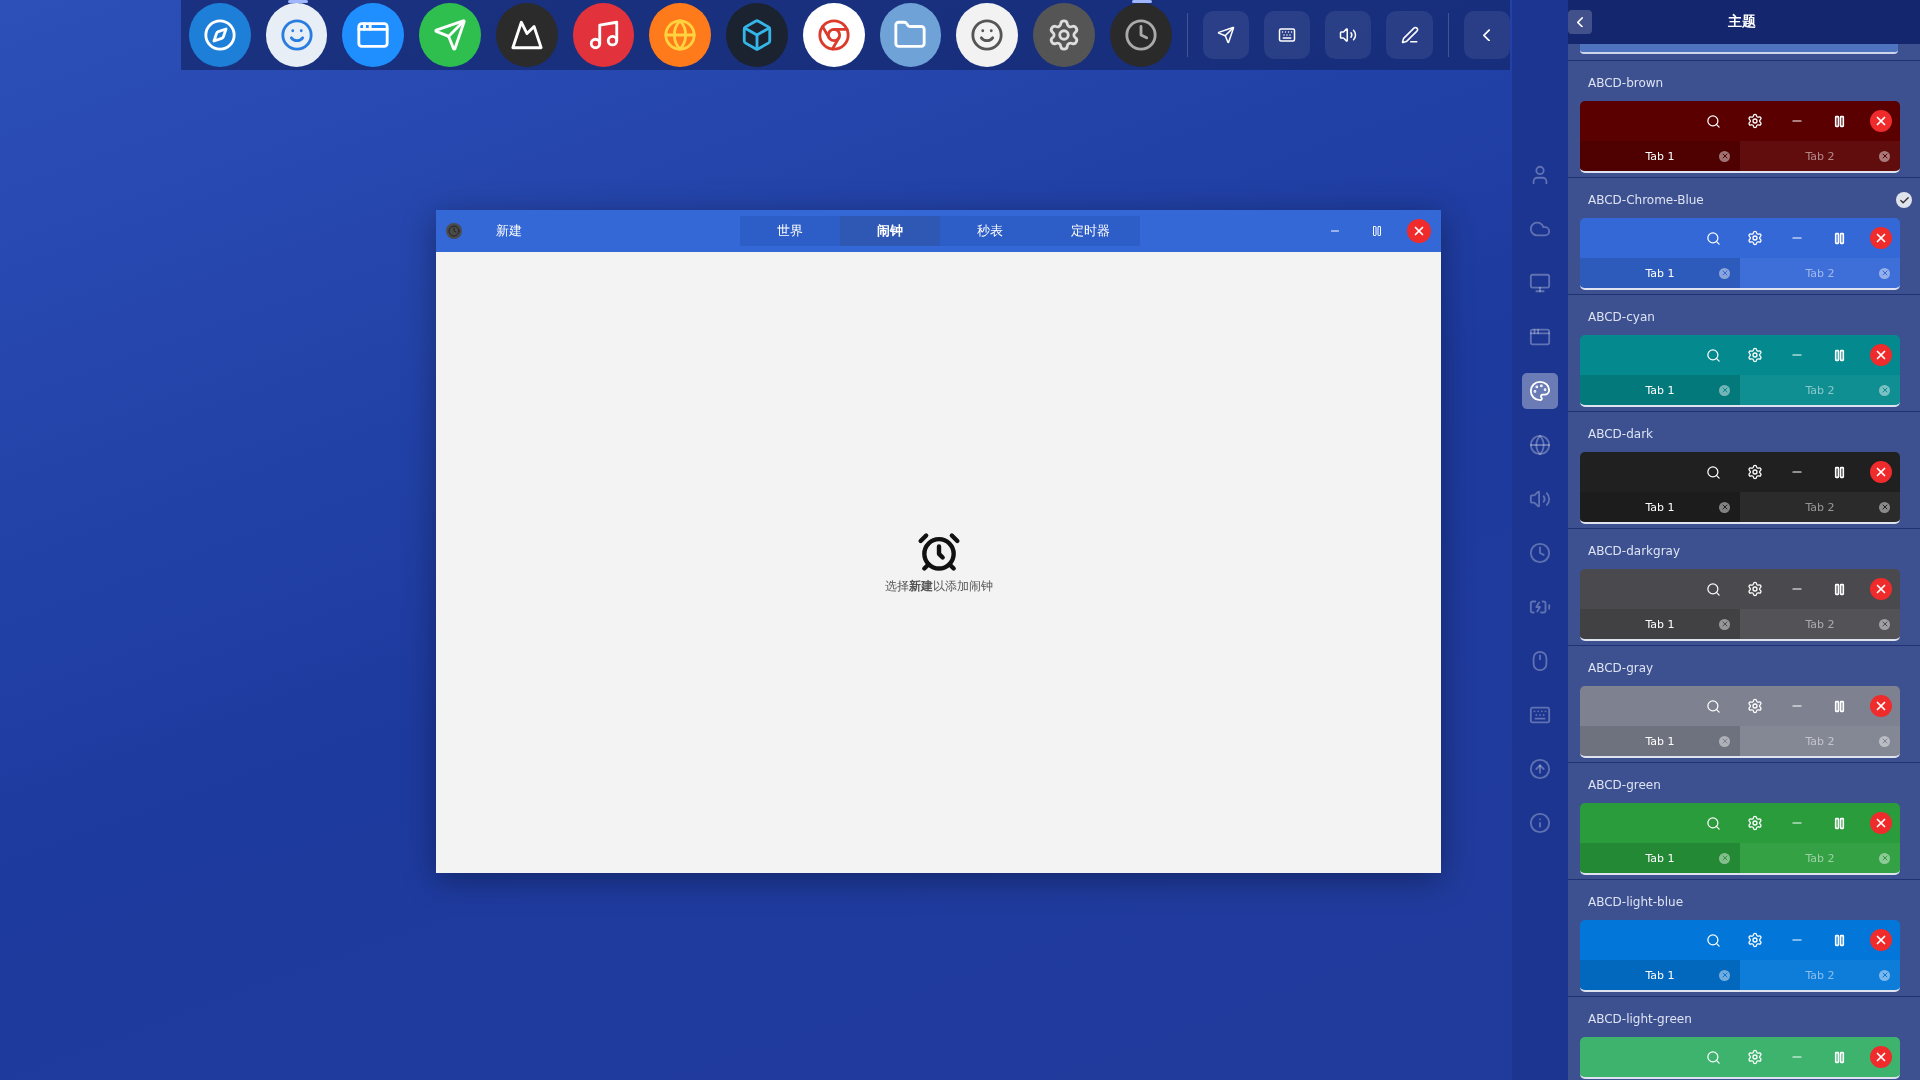 The width and height of the screenshot is (1920, 1080). Describe the element at coordinates (990, 231) in the screenshot. I see `tab: 秒表` at that location.